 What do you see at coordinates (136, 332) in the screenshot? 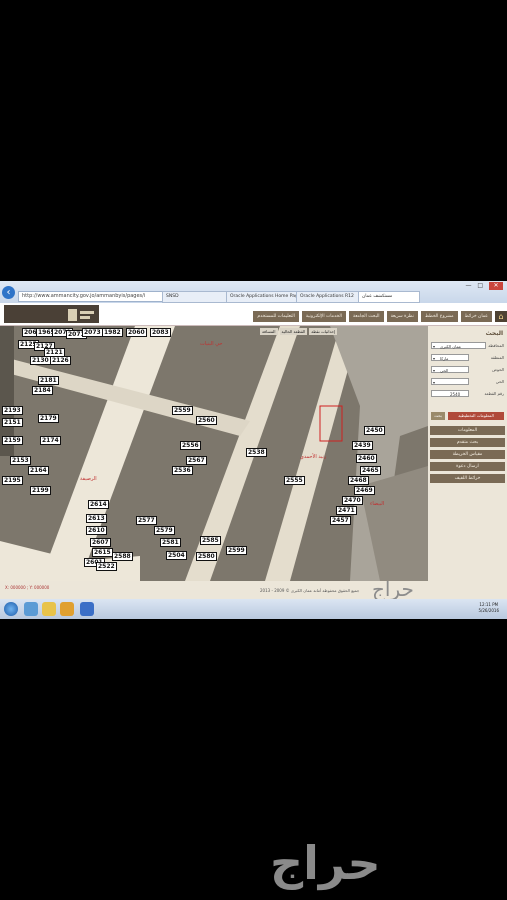
I see `parcel-label: 2060` at bounding box center [136, 332].